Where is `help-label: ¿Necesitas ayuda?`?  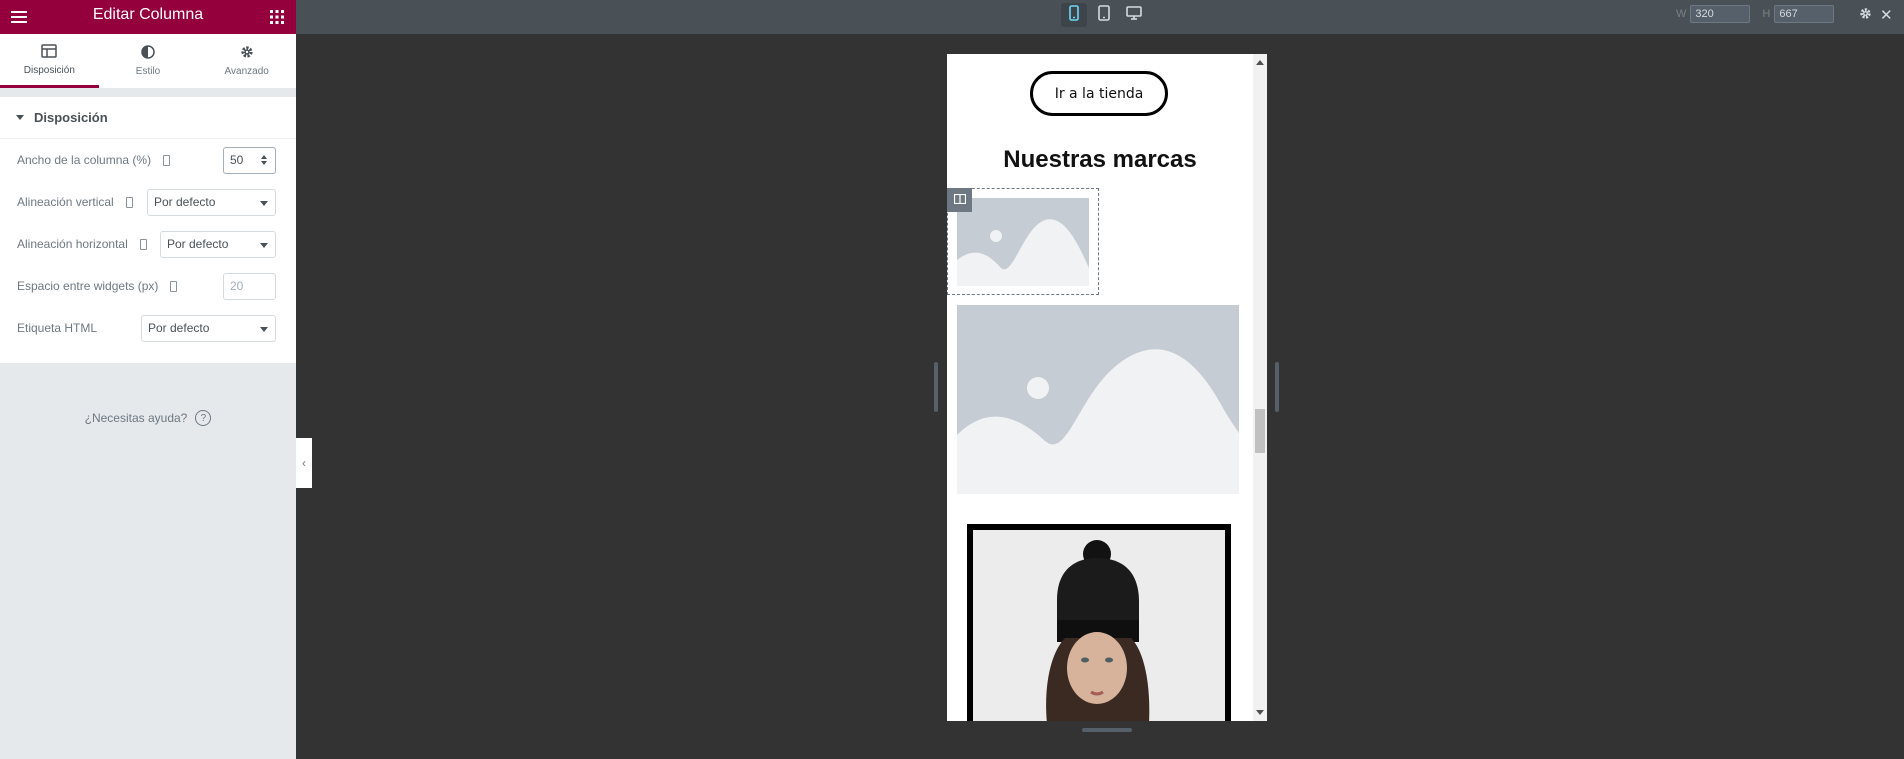 help-label: ¿Necesitas ayuda? is located at coordinates (136, 418).